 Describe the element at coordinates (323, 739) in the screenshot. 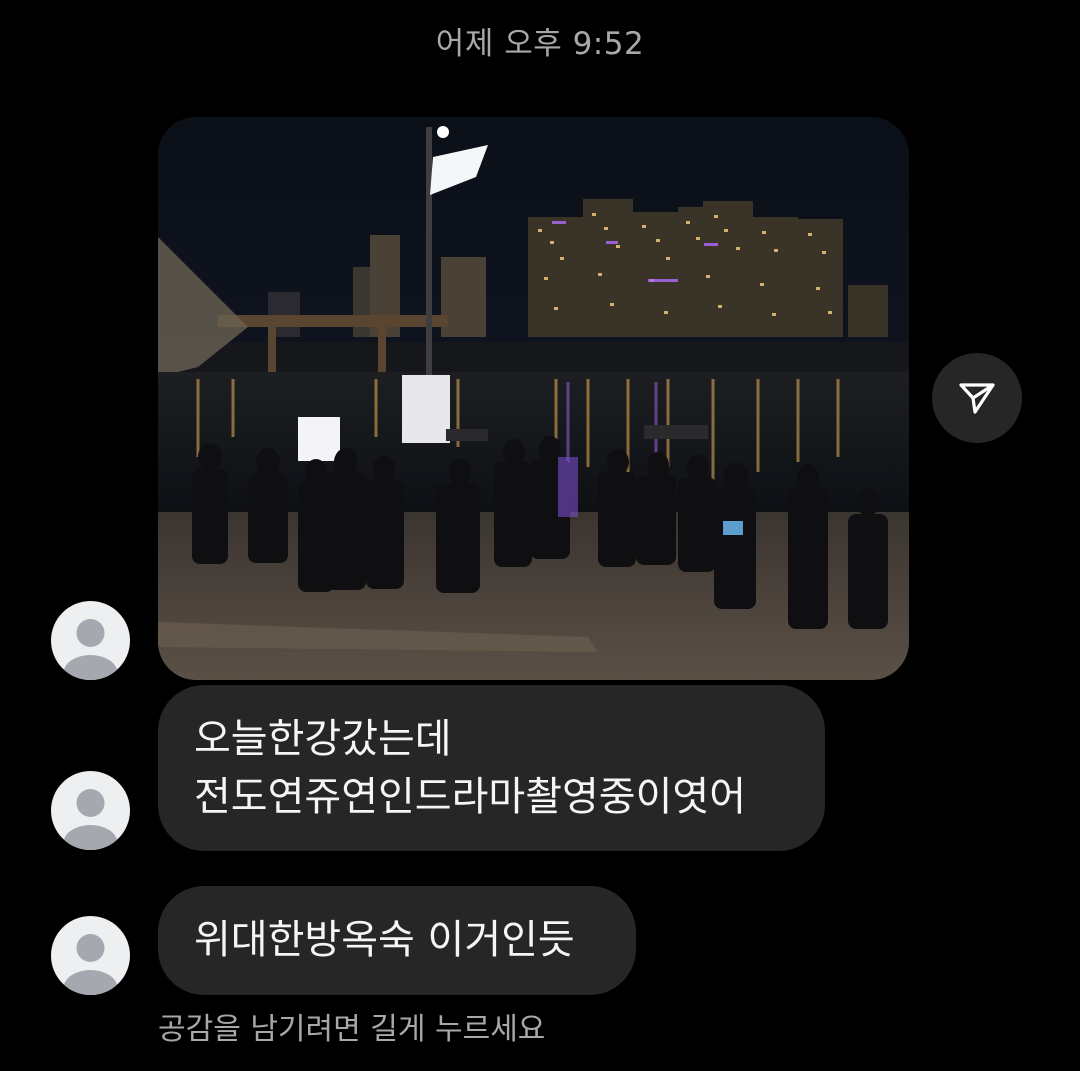

I see `message-text-line: 오늘한강갔는데` at that location.